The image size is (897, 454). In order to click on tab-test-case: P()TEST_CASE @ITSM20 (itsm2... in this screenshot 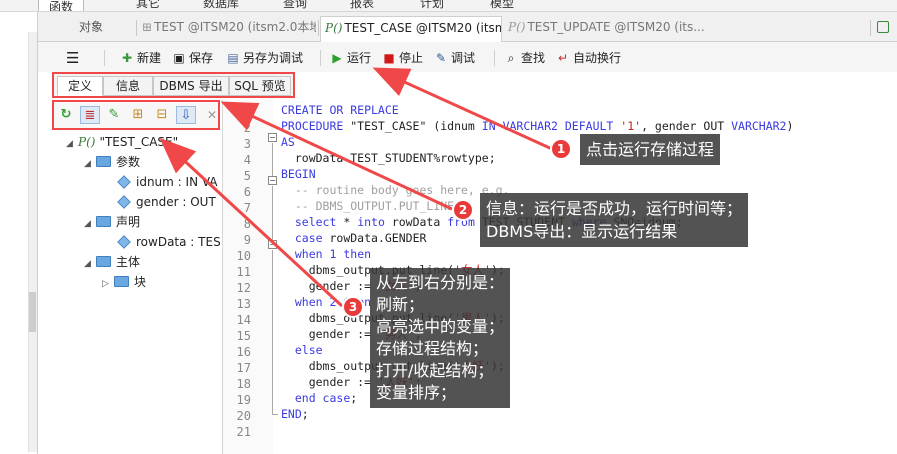, I will do `click(411, 29)`.